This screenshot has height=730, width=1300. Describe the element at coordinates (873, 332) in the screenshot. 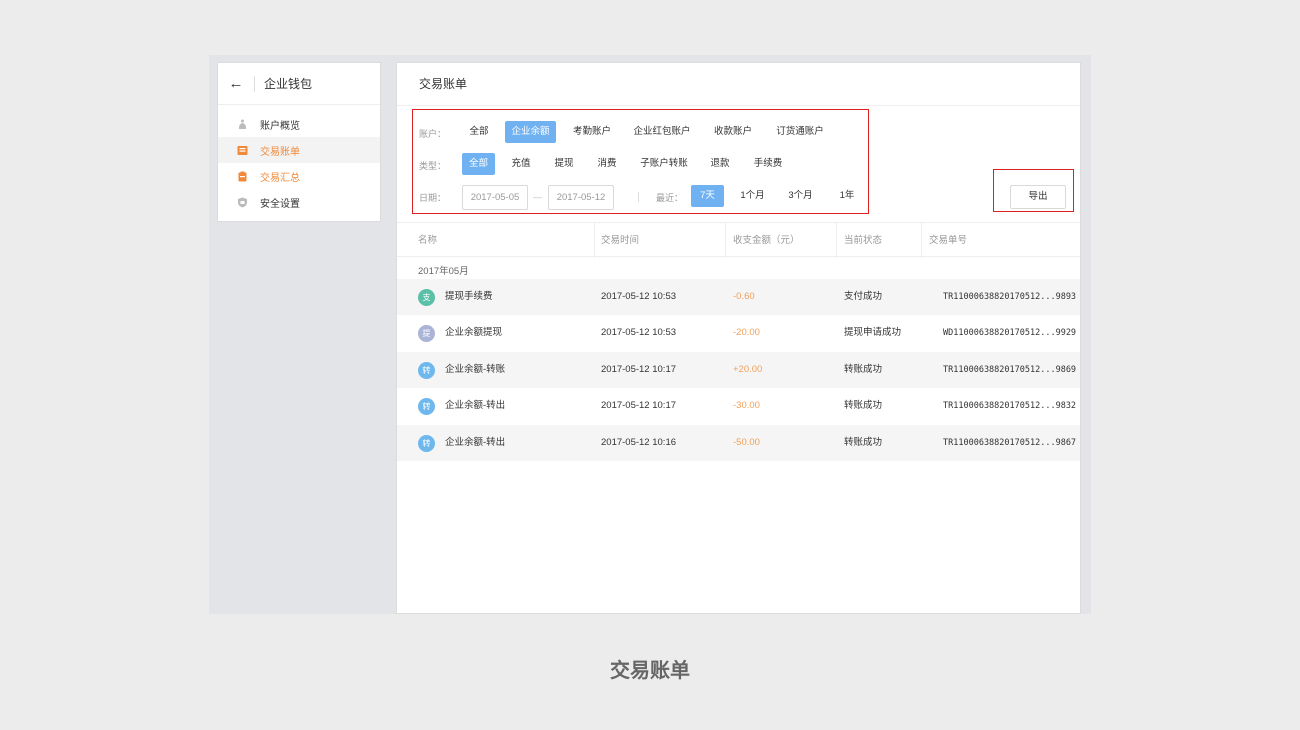

I see `row-status: 提现申请成功` at that location.